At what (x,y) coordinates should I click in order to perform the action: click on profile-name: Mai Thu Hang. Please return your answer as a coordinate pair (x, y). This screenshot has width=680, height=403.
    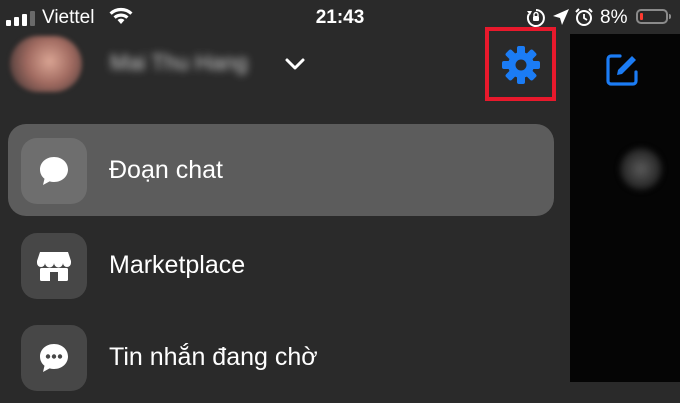
    Looking at the image, I should click on (179, 63).